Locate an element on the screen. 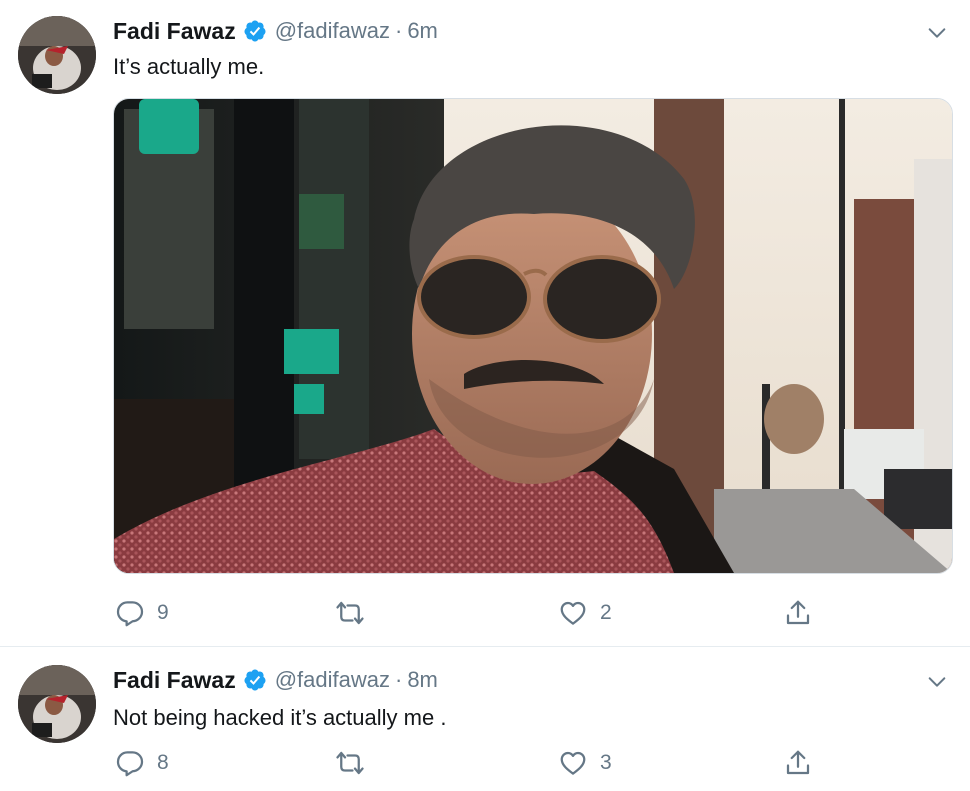 The image size is (970, 791). timestamp: 6m is located at coordinates (422, 31).